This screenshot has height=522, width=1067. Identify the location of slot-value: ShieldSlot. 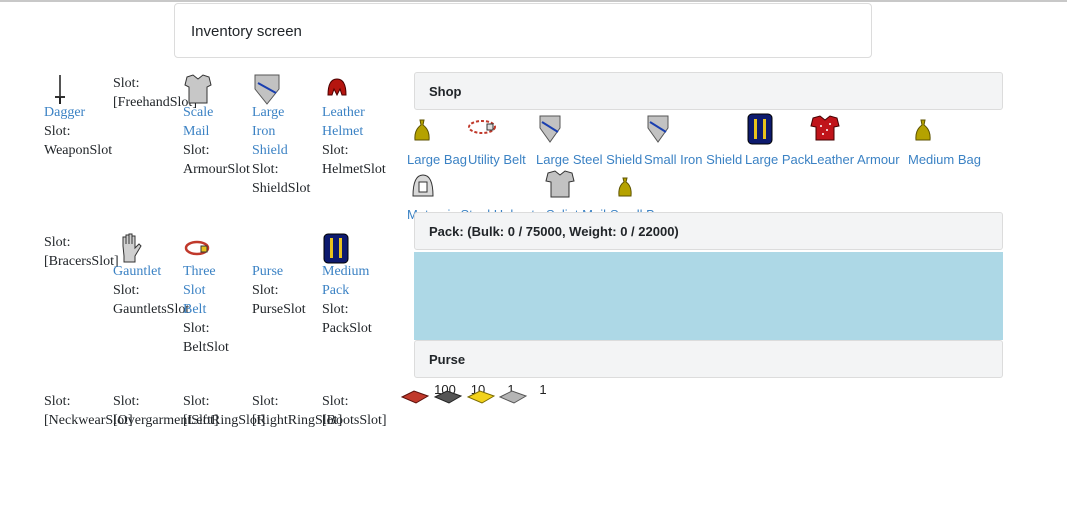
(281, 188).